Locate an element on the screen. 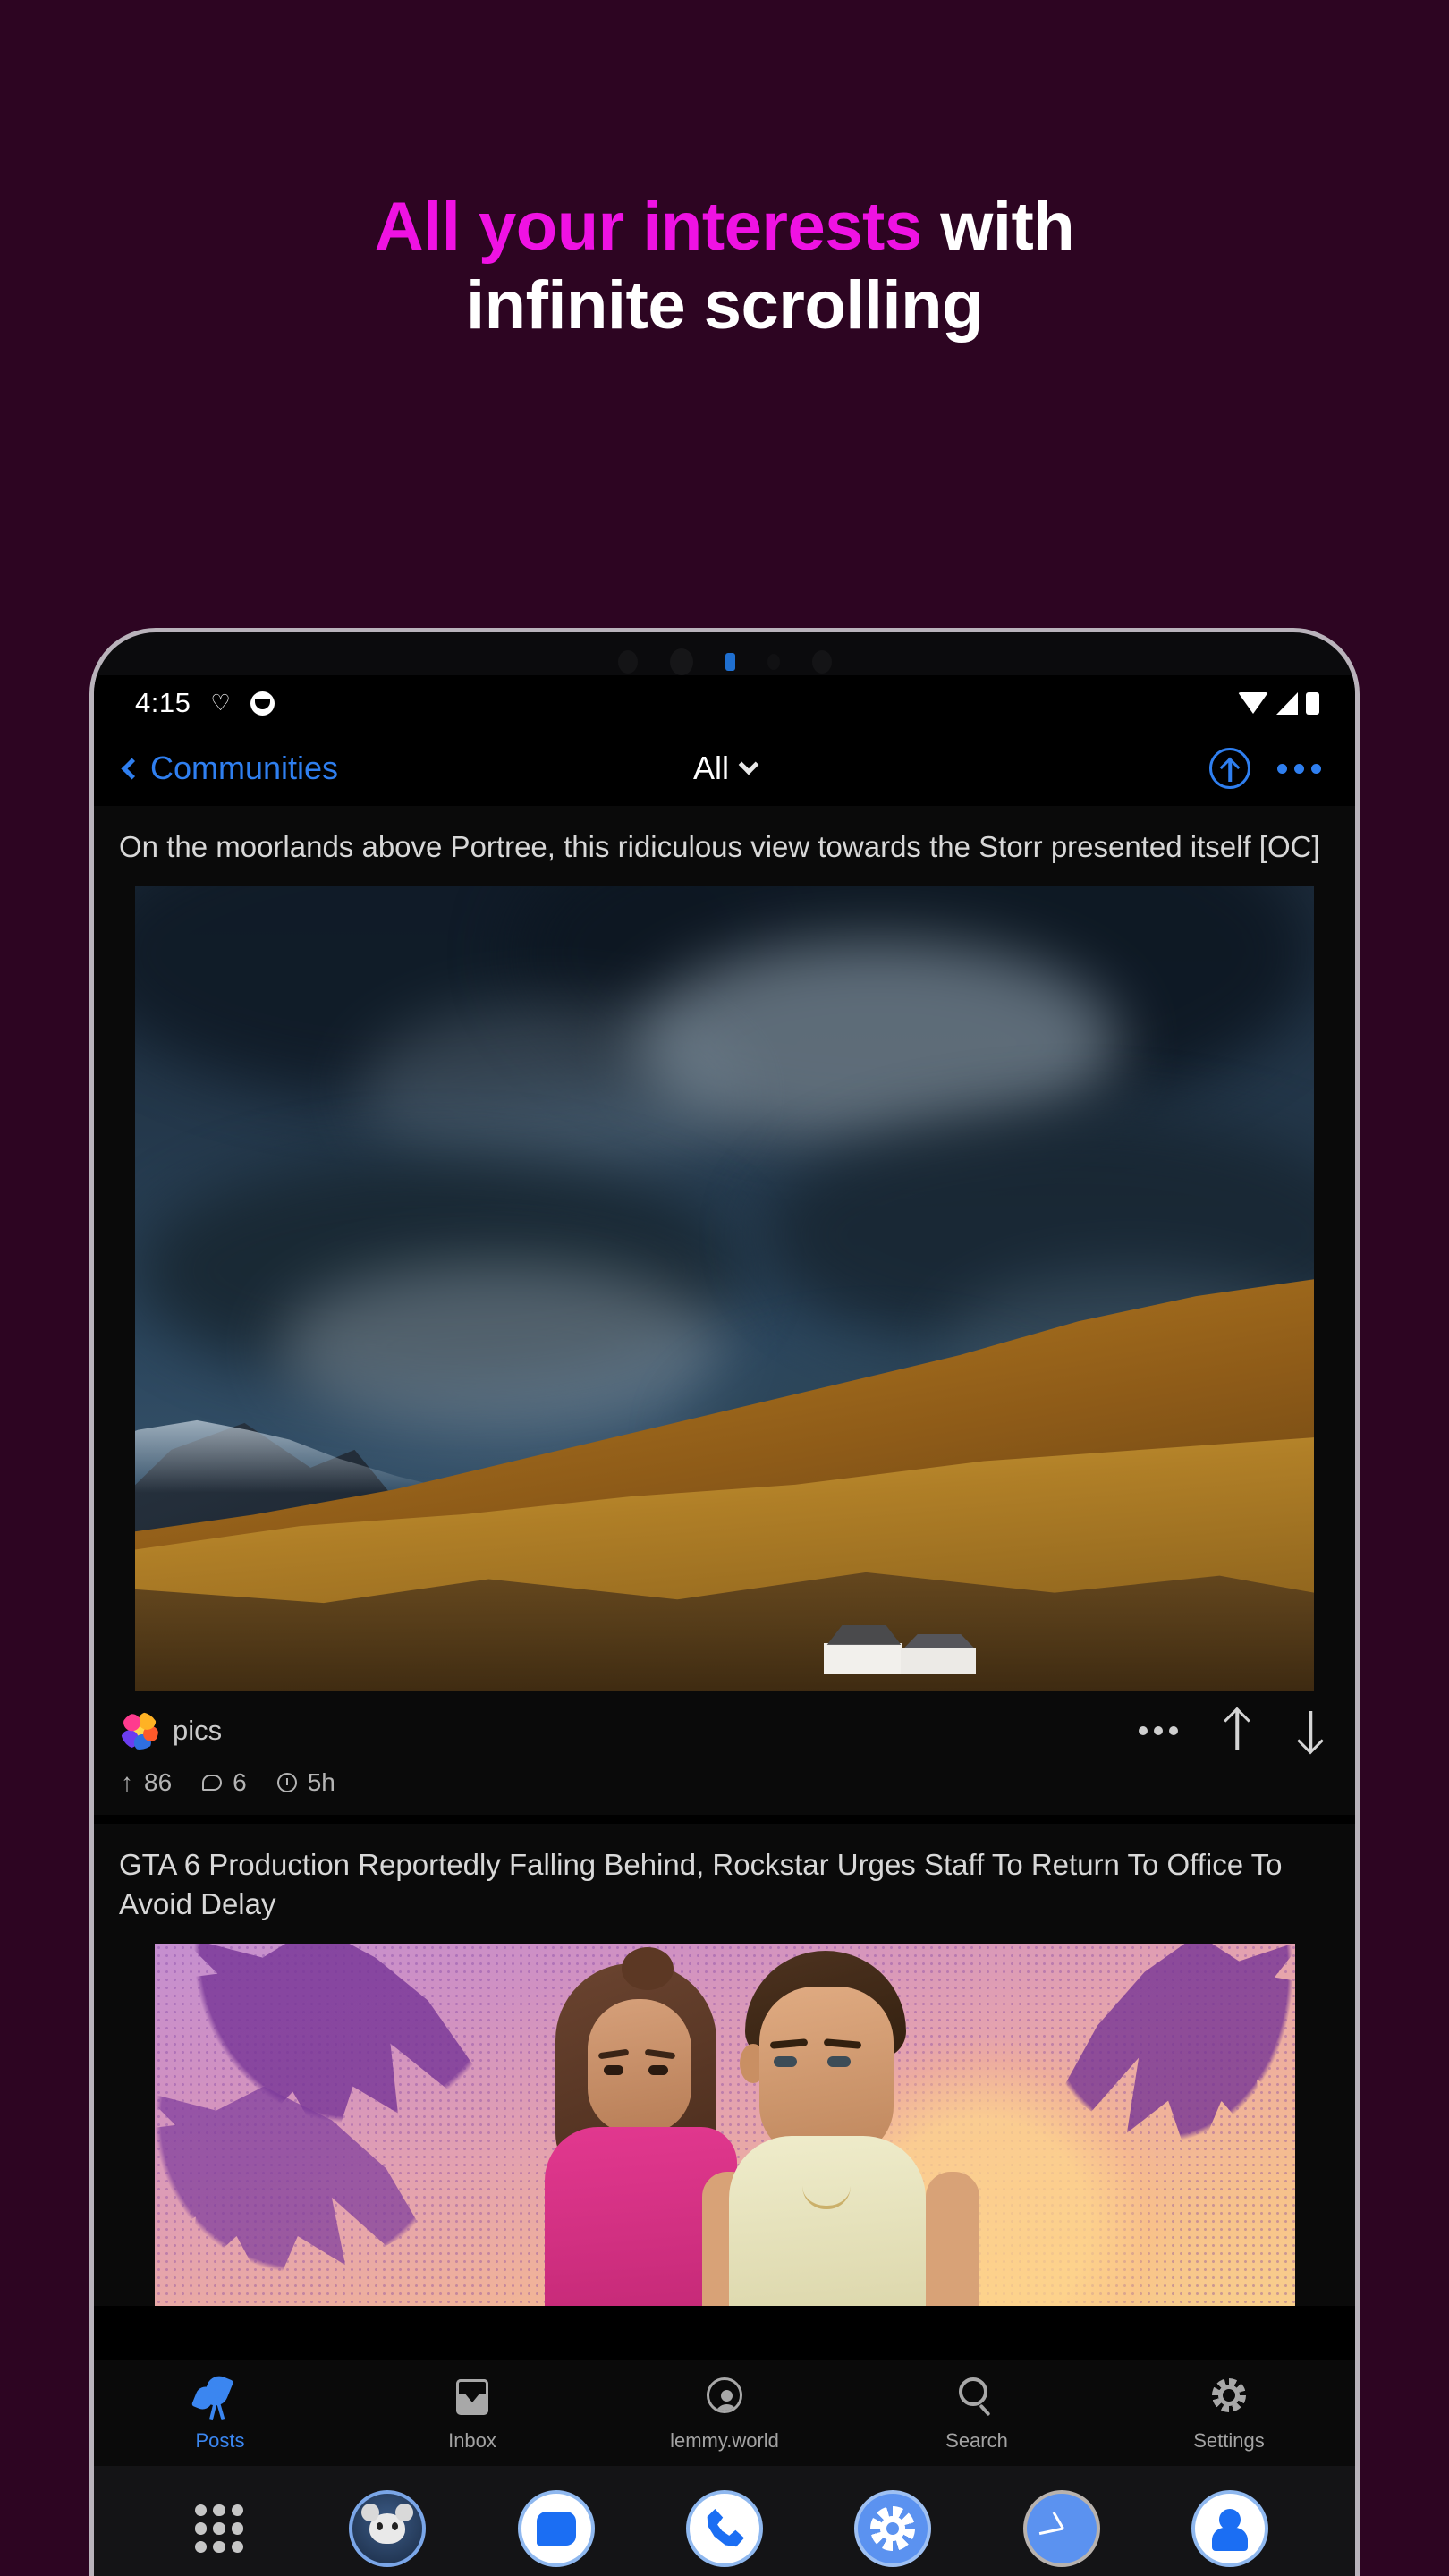 Image resolution: width=1449 pixels, height=2576 pixels. dock-app-clock is located at coordinates (1061, 2528).